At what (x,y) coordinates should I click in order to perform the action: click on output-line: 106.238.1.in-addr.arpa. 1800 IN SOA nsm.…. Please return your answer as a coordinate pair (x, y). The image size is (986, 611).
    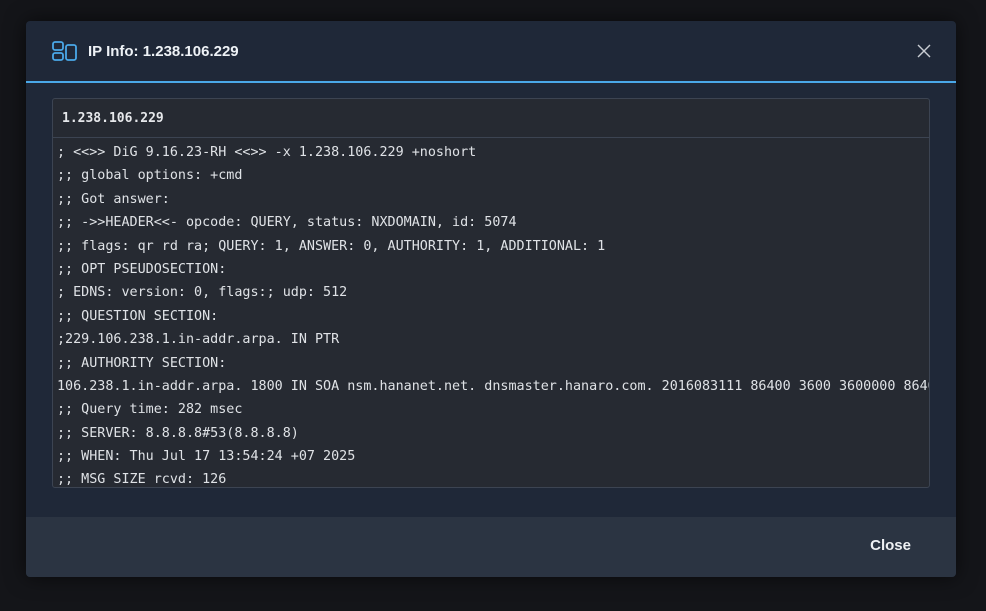
    Looking at the image, I should click on (493, 386).